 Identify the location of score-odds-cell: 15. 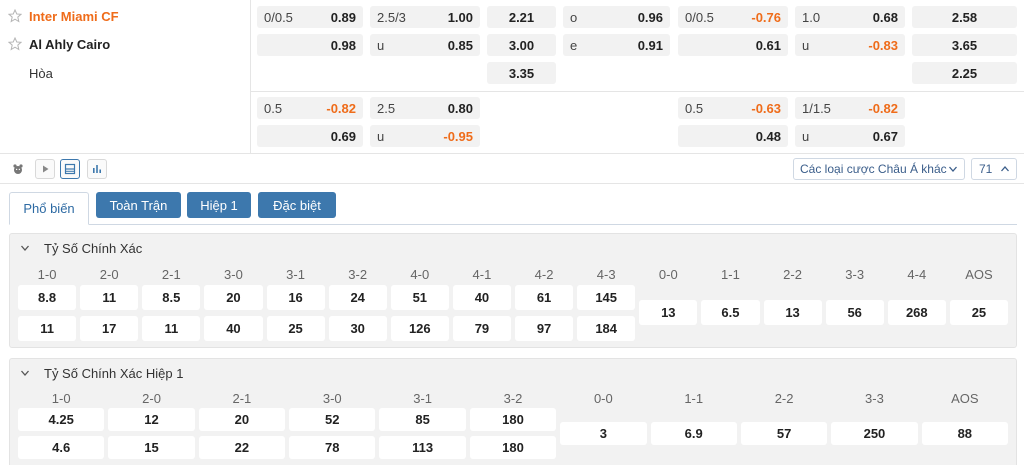
(151, 447).